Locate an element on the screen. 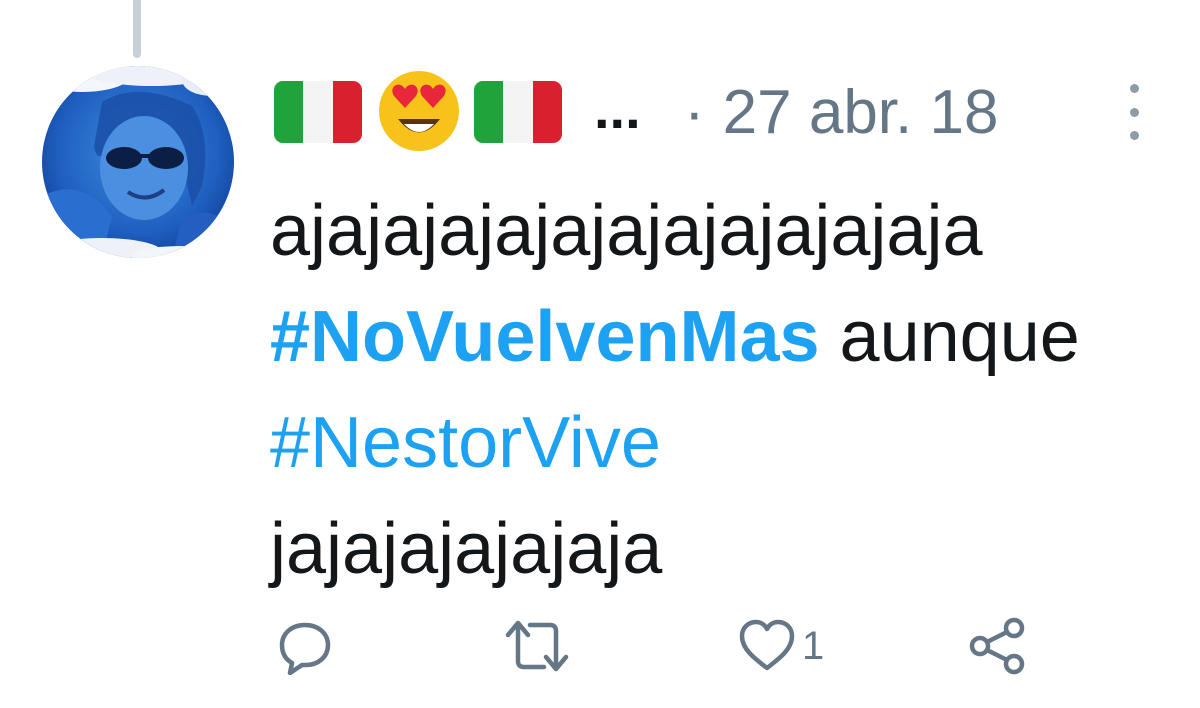 The width and height of the screenshot is (1200, 708). share-icon is located at coordinates (997, 646).